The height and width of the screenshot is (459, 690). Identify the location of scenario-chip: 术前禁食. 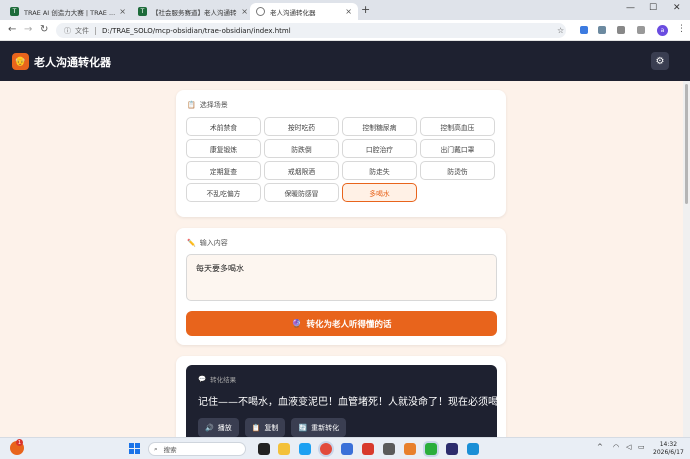
(223, 126).